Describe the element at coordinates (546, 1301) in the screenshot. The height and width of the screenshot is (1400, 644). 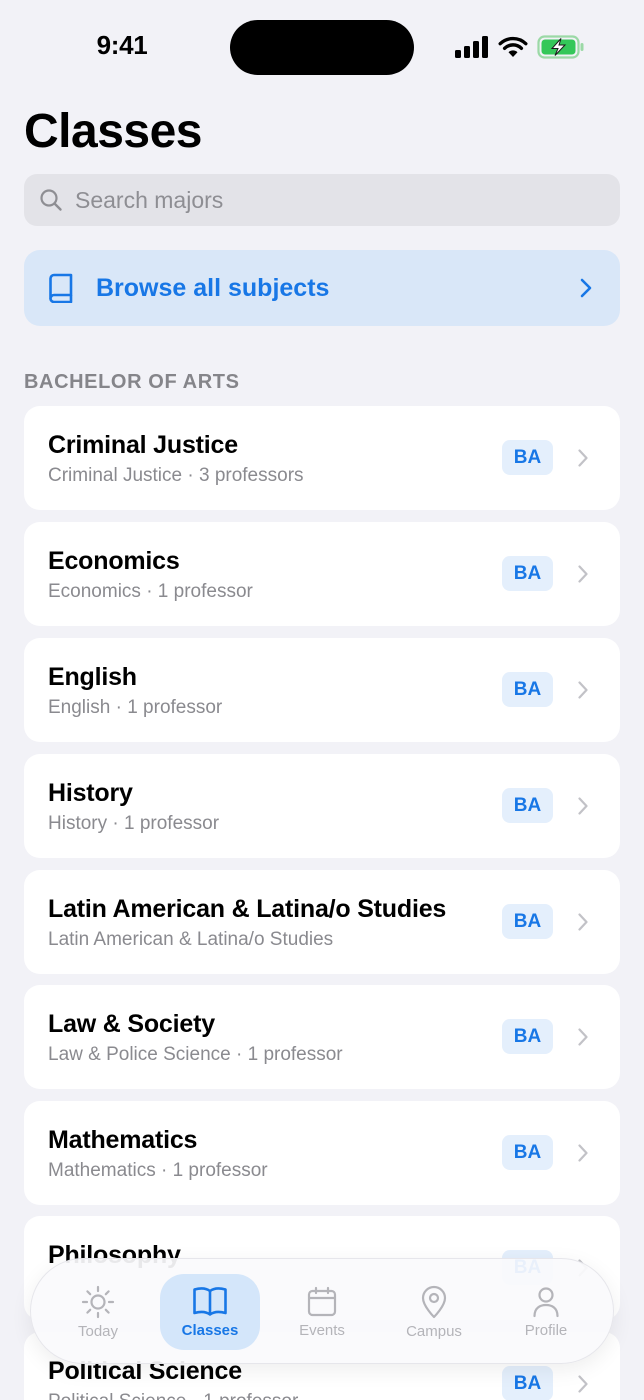
I see `person-icon` at that location.